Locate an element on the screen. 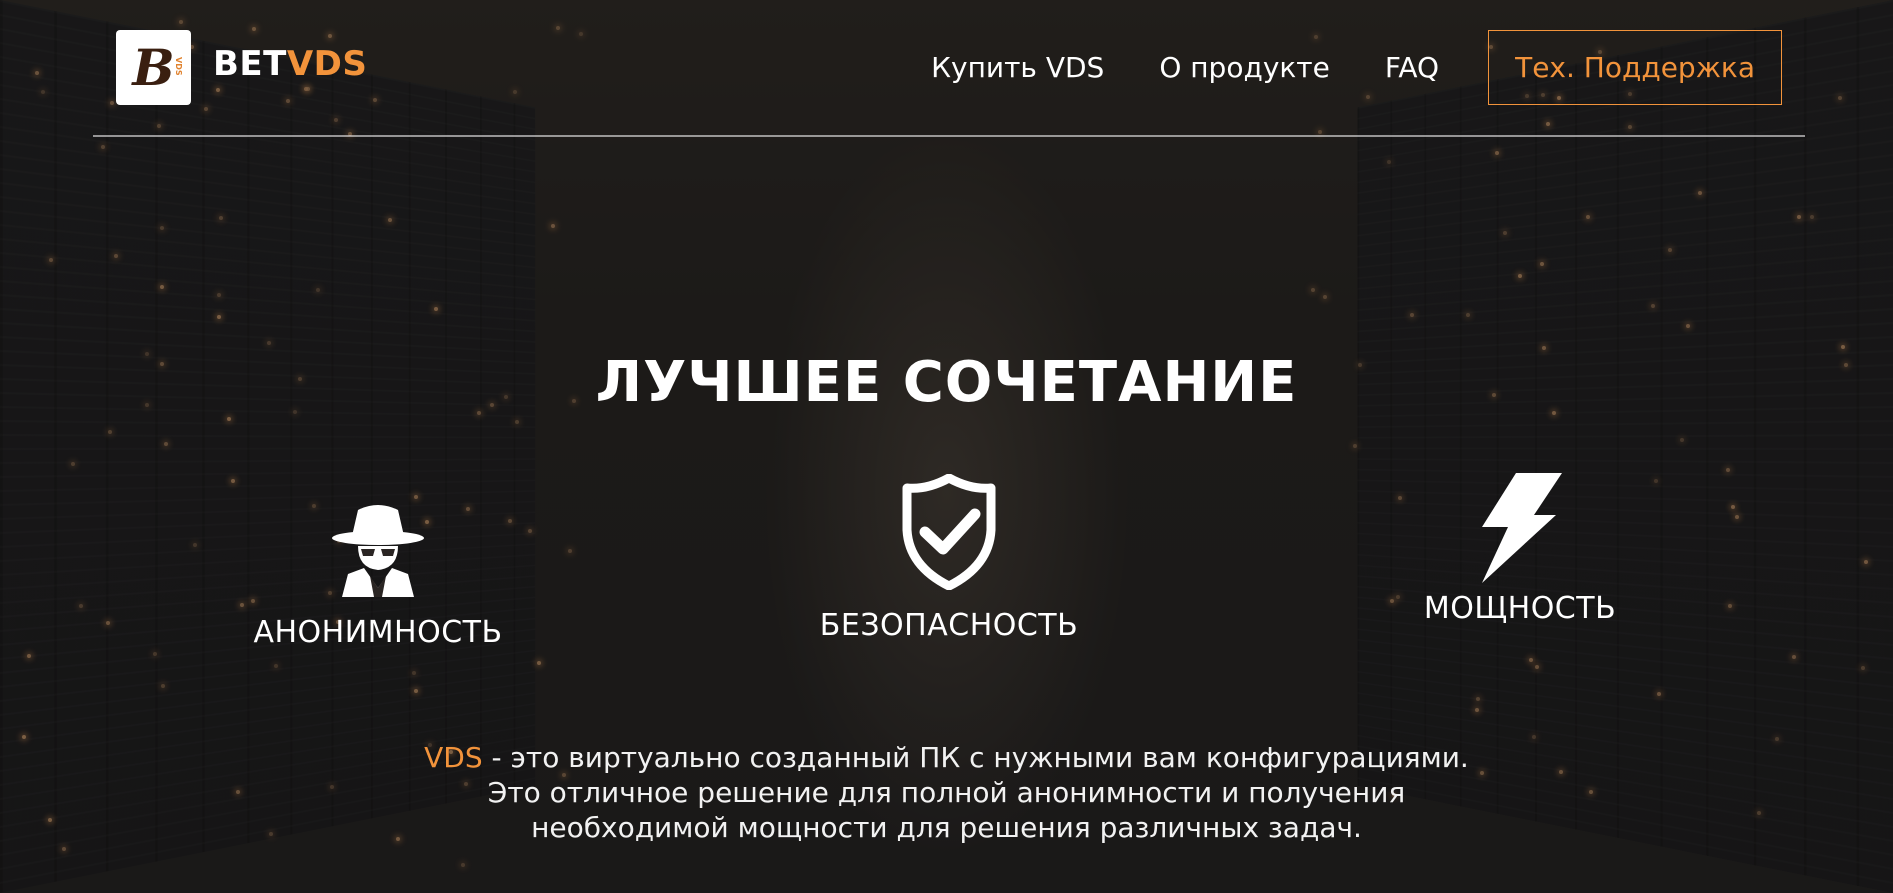  logo-letter: B is located at coordinates (153, 67).